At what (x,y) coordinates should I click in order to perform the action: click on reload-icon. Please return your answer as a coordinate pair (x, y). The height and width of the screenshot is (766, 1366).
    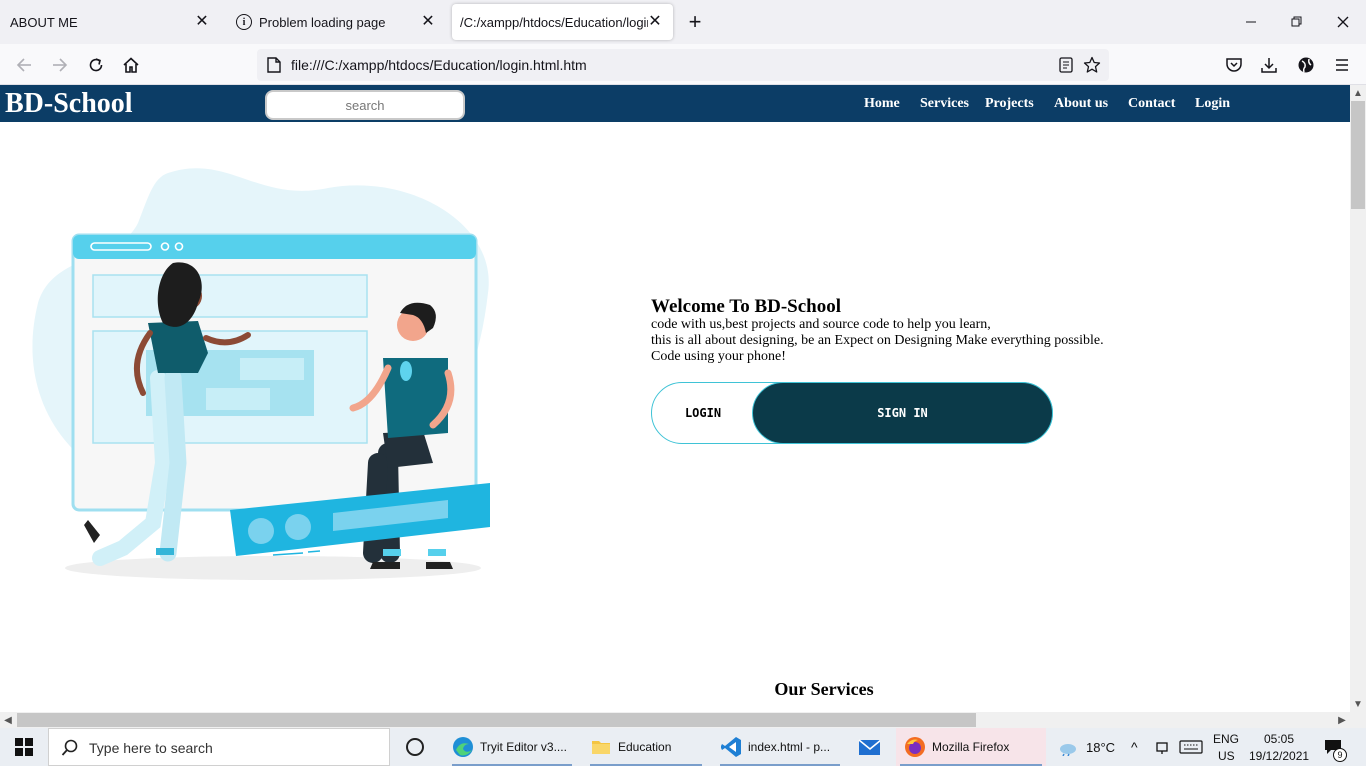
    Looking at the image, I should click on (96, 65).